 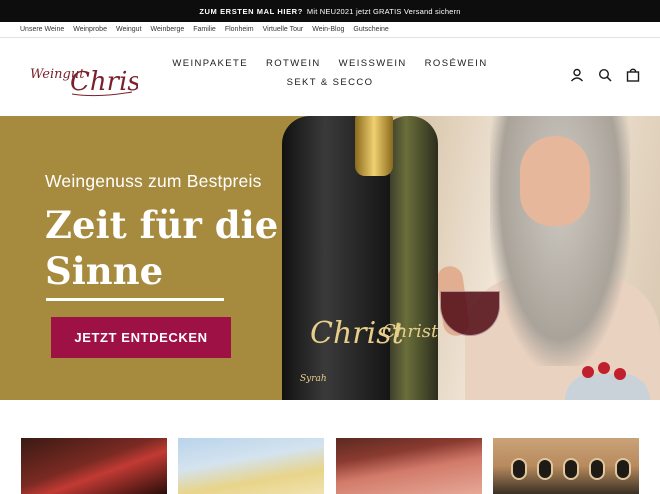 I want to click on header-icon-group, so click(x=605, y=75).